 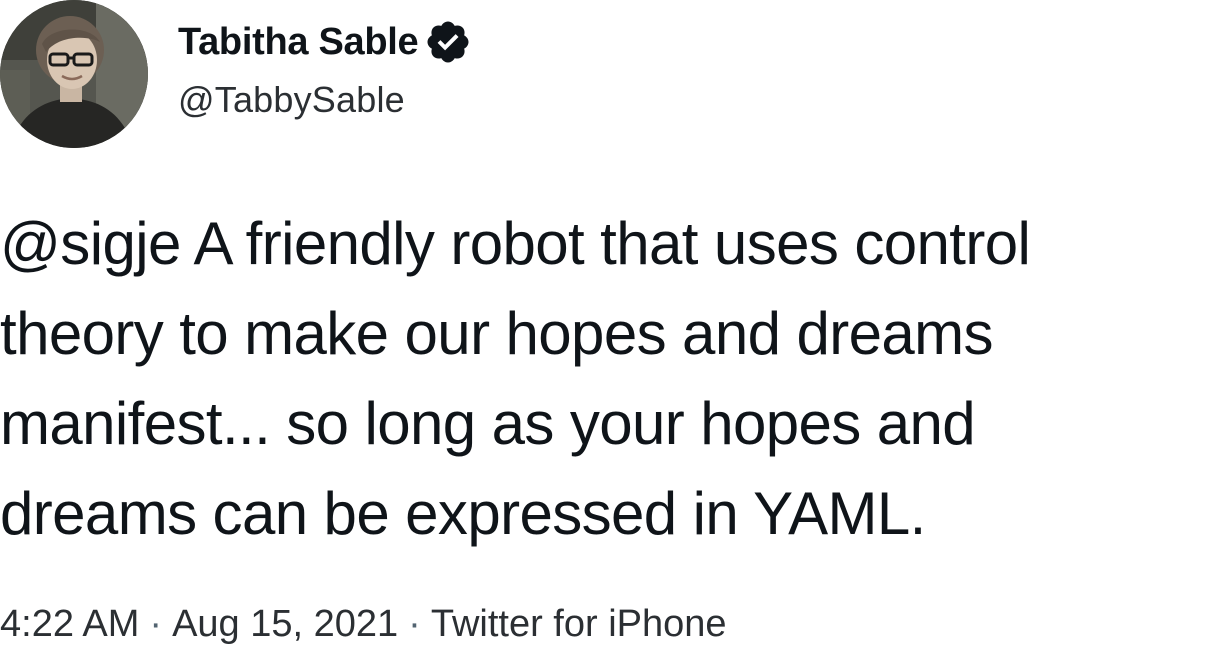 What do you see at coordinates (579, 624) in the screenshot?
I see `tweet-source: Twitter for iPhone` at bounding box center [579, 624].